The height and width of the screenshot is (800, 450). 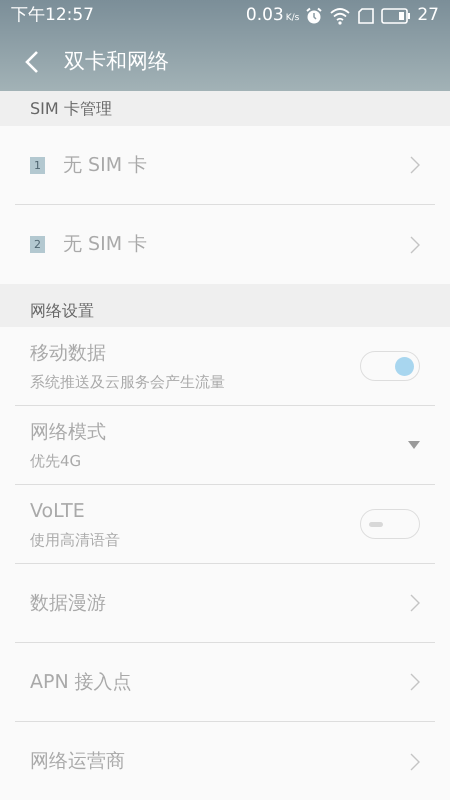 I want to click on speed-unit: K/s, so click(x=293, y=19).